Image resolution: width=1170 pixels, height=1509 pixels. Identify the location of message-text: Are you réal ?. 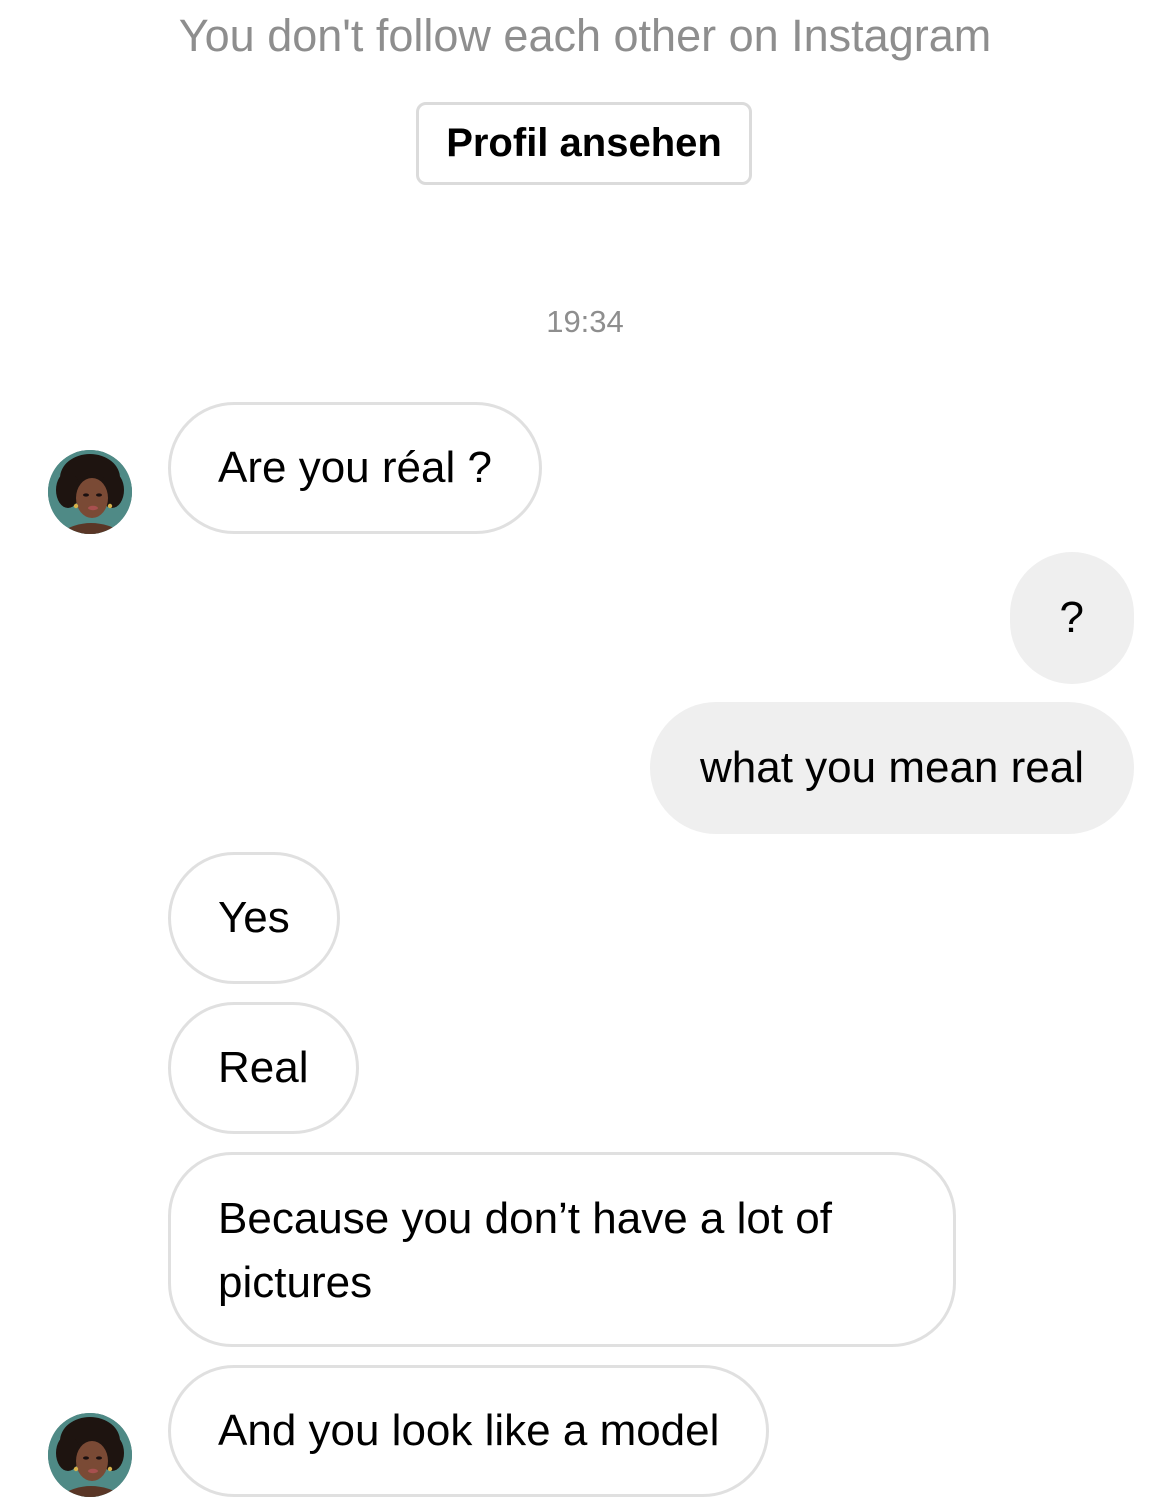
(355, 467).